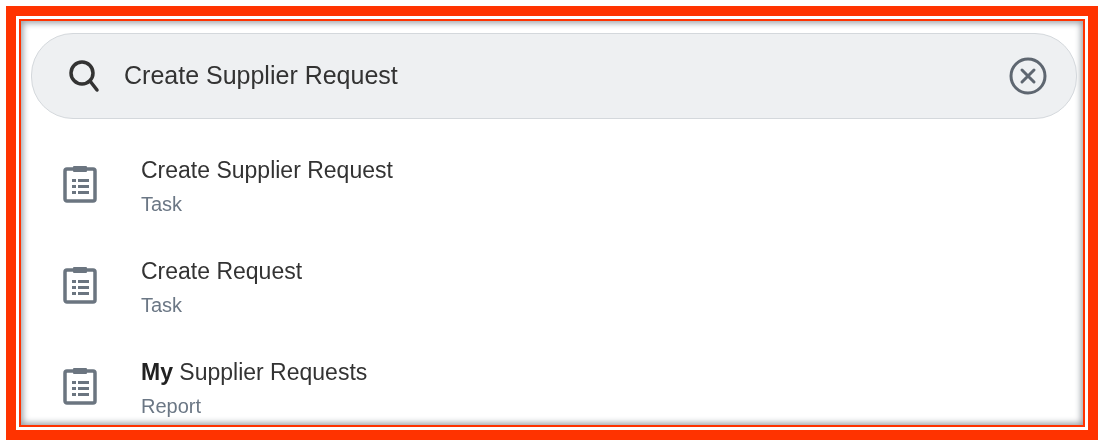 This screenshot has width=1104, height=446. I want to click on result-title: Create Request, so click(222, 272).